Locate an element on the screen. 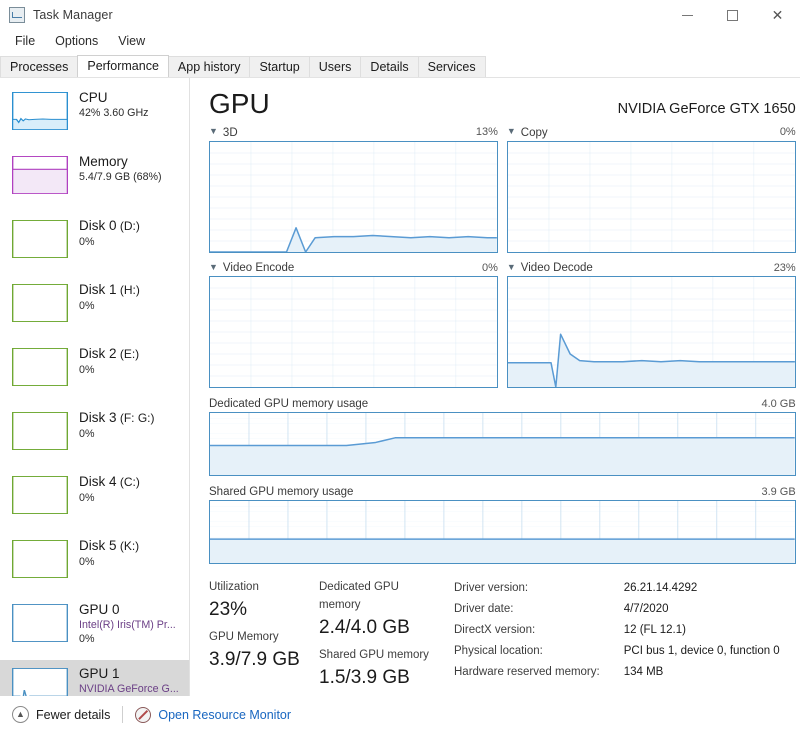  device-text: Disk 1 (H:) 0% is located at coordinates (109, 297).